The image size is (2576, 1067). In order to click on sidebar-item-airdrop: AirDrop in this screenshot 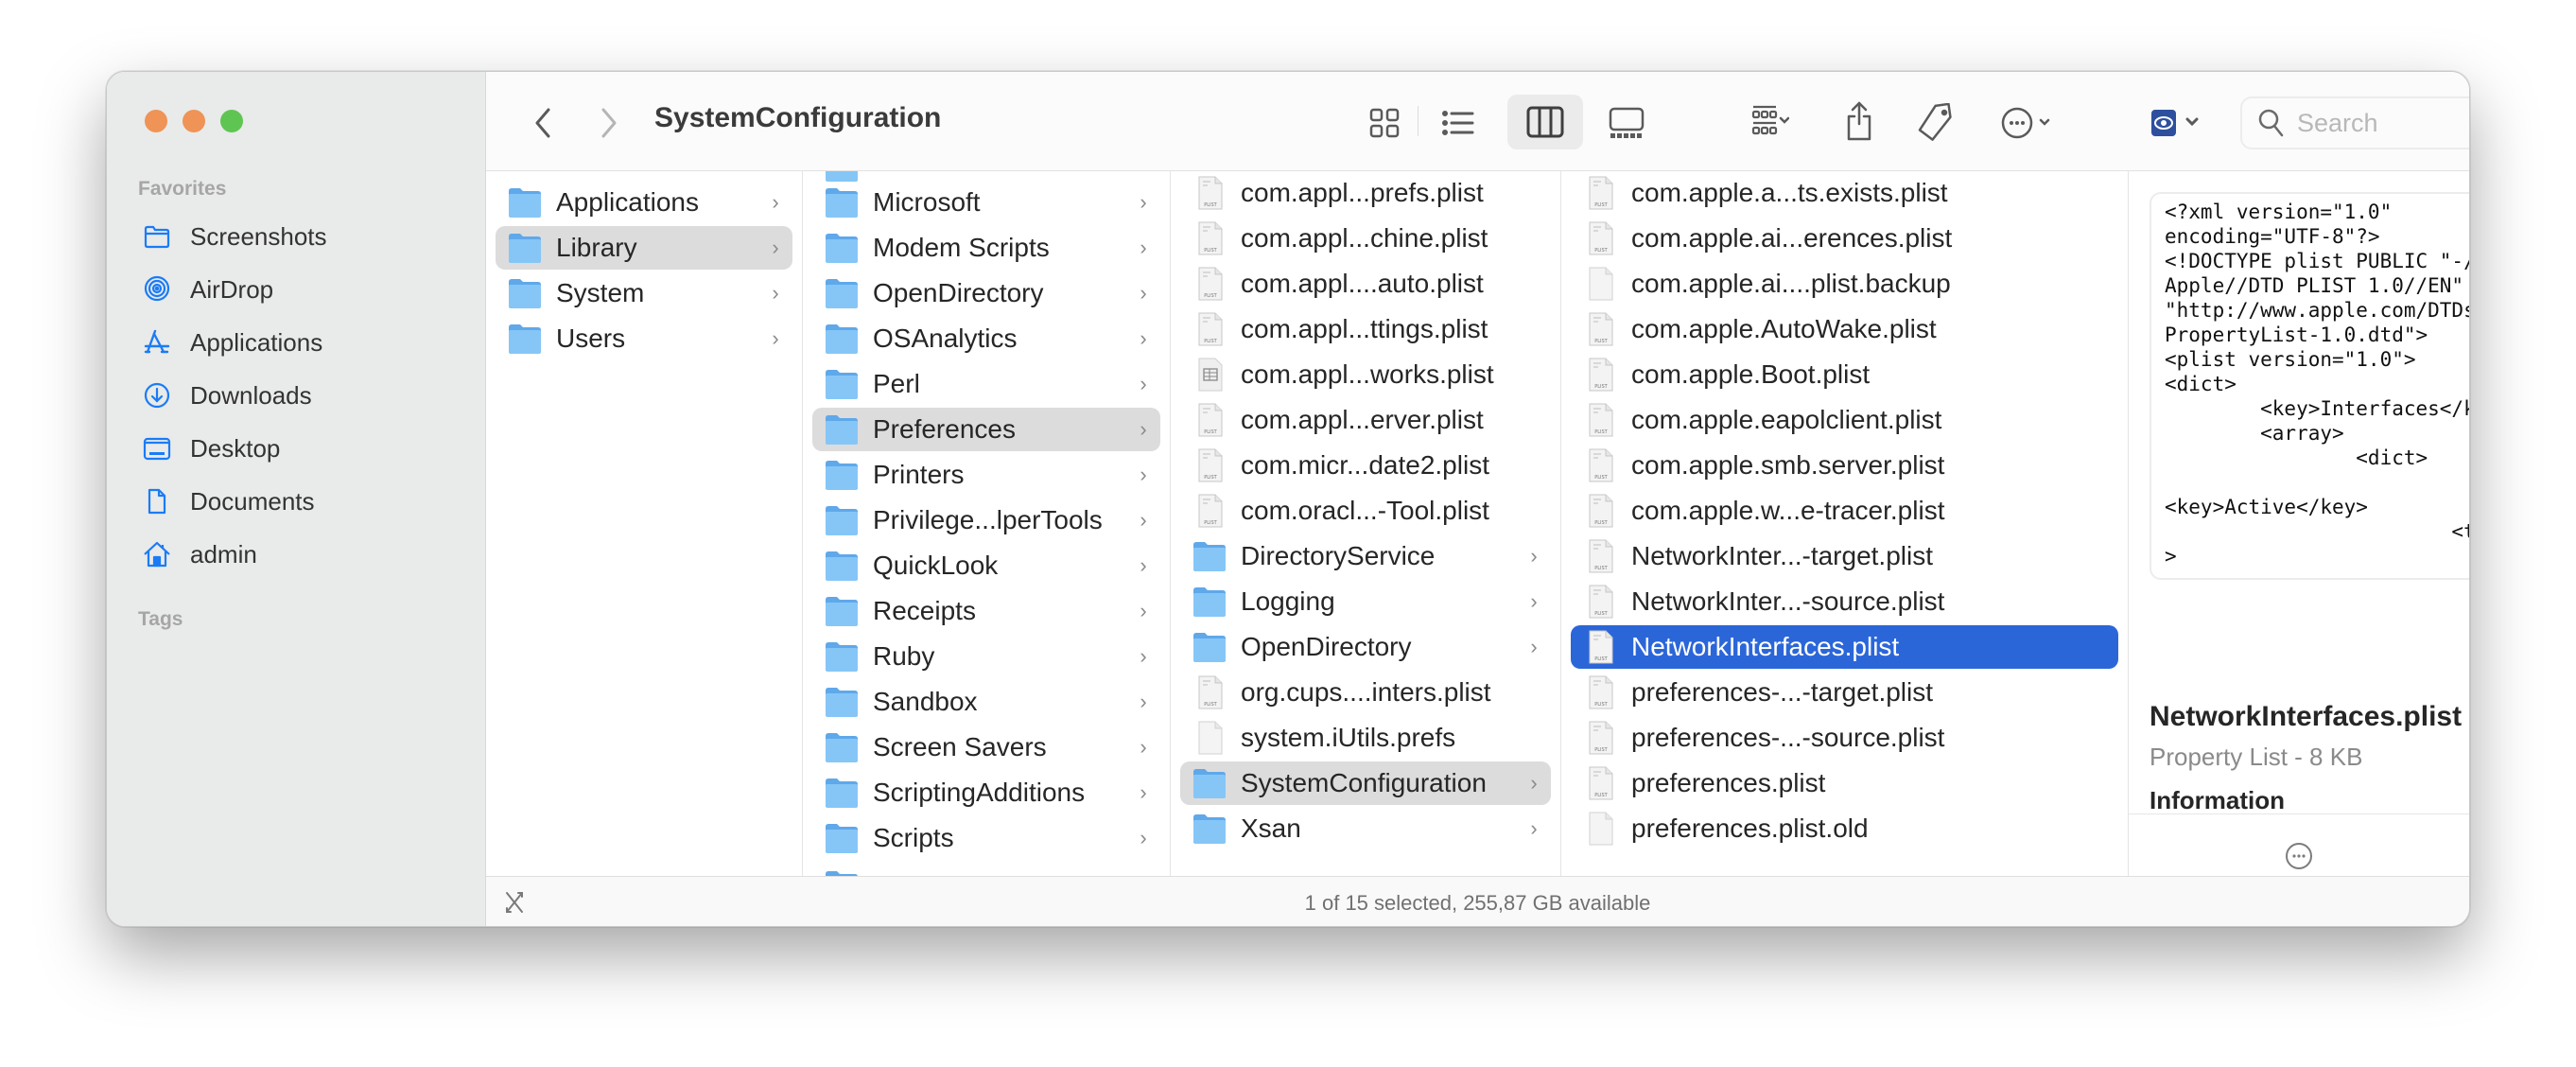, I will do `click(300, 289)`.